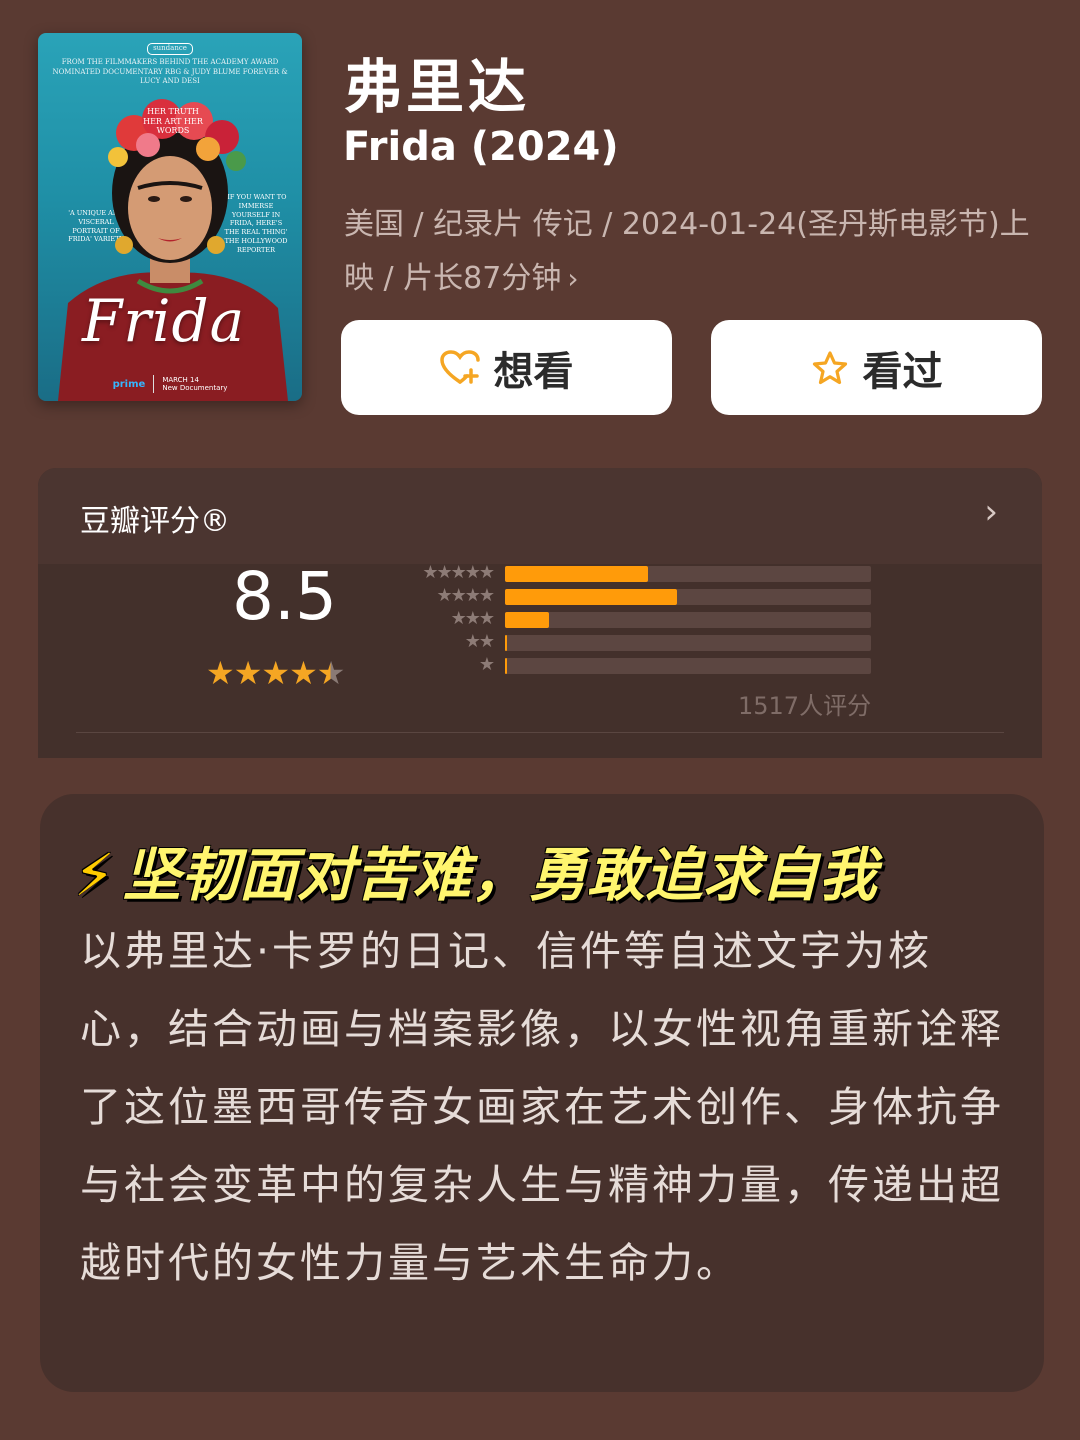 This screenshot has width=1080, height=1440. I want to click on poster-divider, so click(154, 384).